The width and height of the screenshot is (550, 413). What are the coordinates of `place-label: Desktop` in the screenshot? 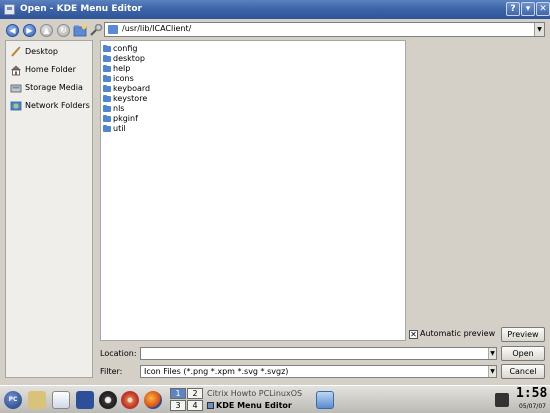 It's located at (41, 51).